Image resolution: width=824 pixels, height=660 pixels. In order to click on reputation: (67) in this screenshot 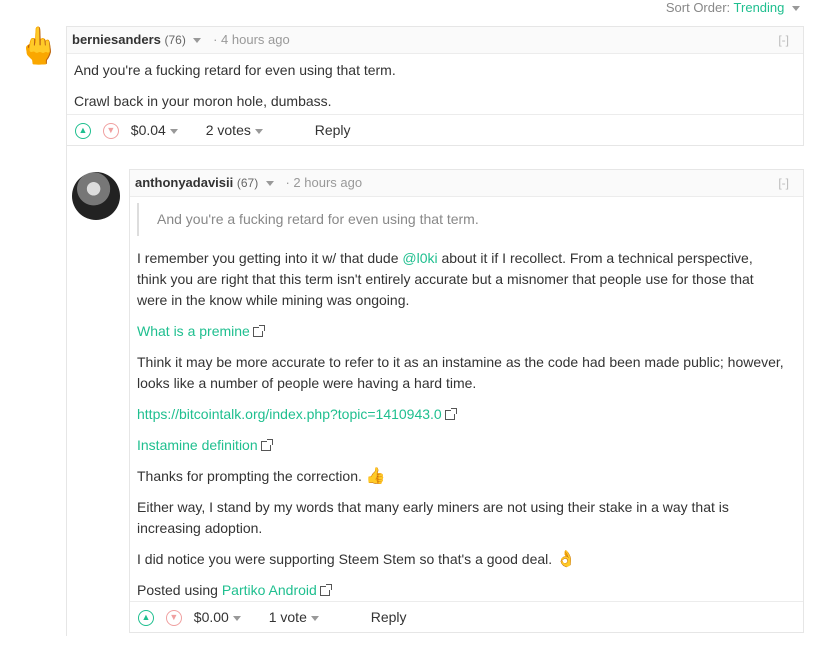, I will do `click(247, 183)`.